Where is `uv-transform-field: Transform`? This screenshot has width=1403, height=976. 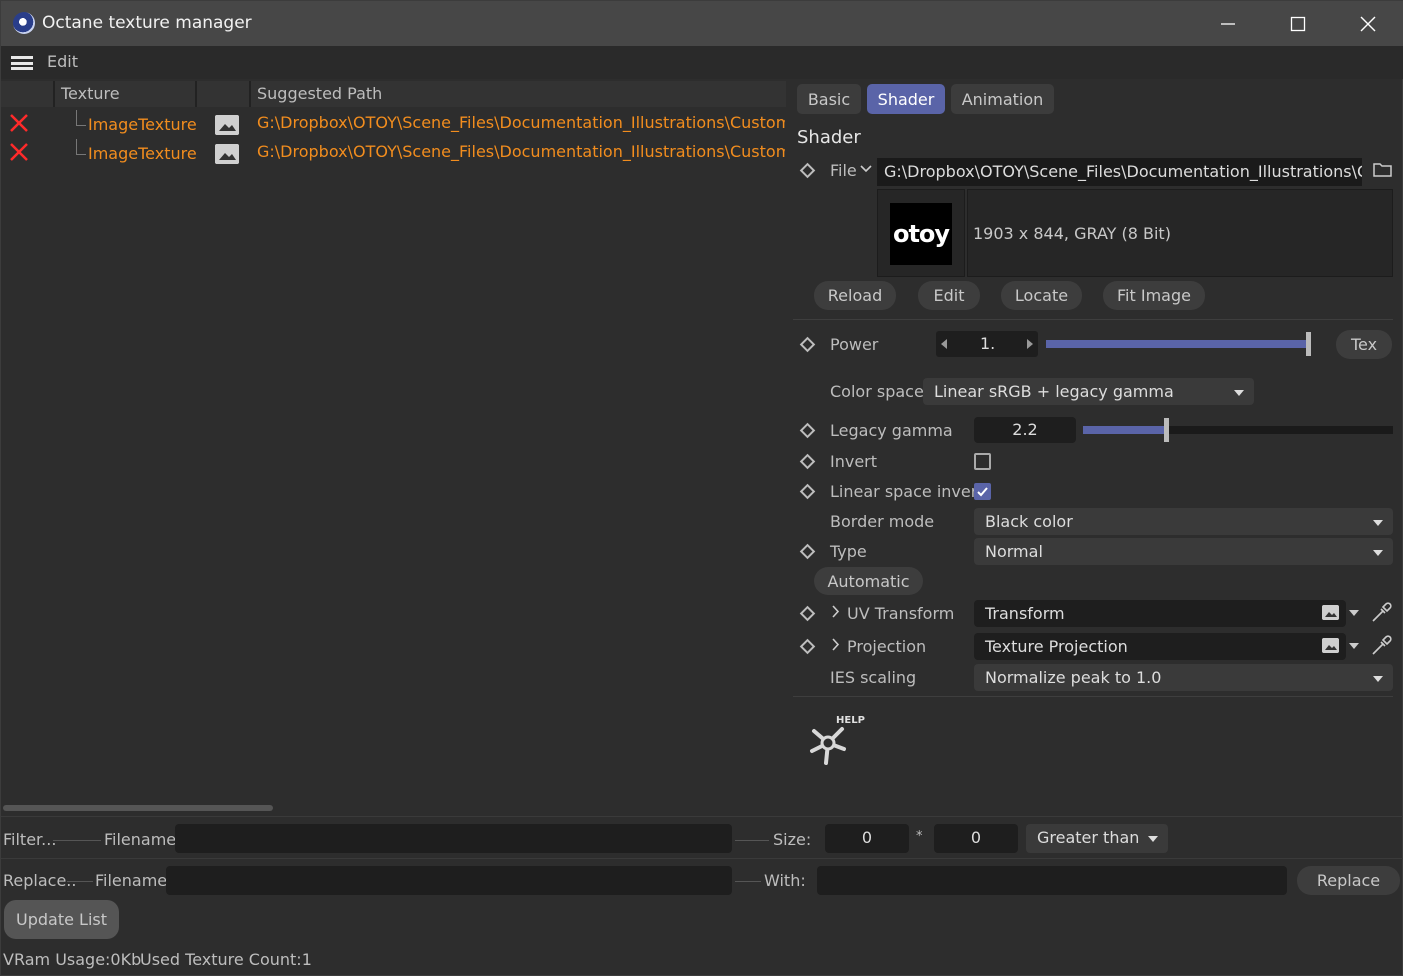 uv-transform-field: Transform is located at coordinates (1160, 613).